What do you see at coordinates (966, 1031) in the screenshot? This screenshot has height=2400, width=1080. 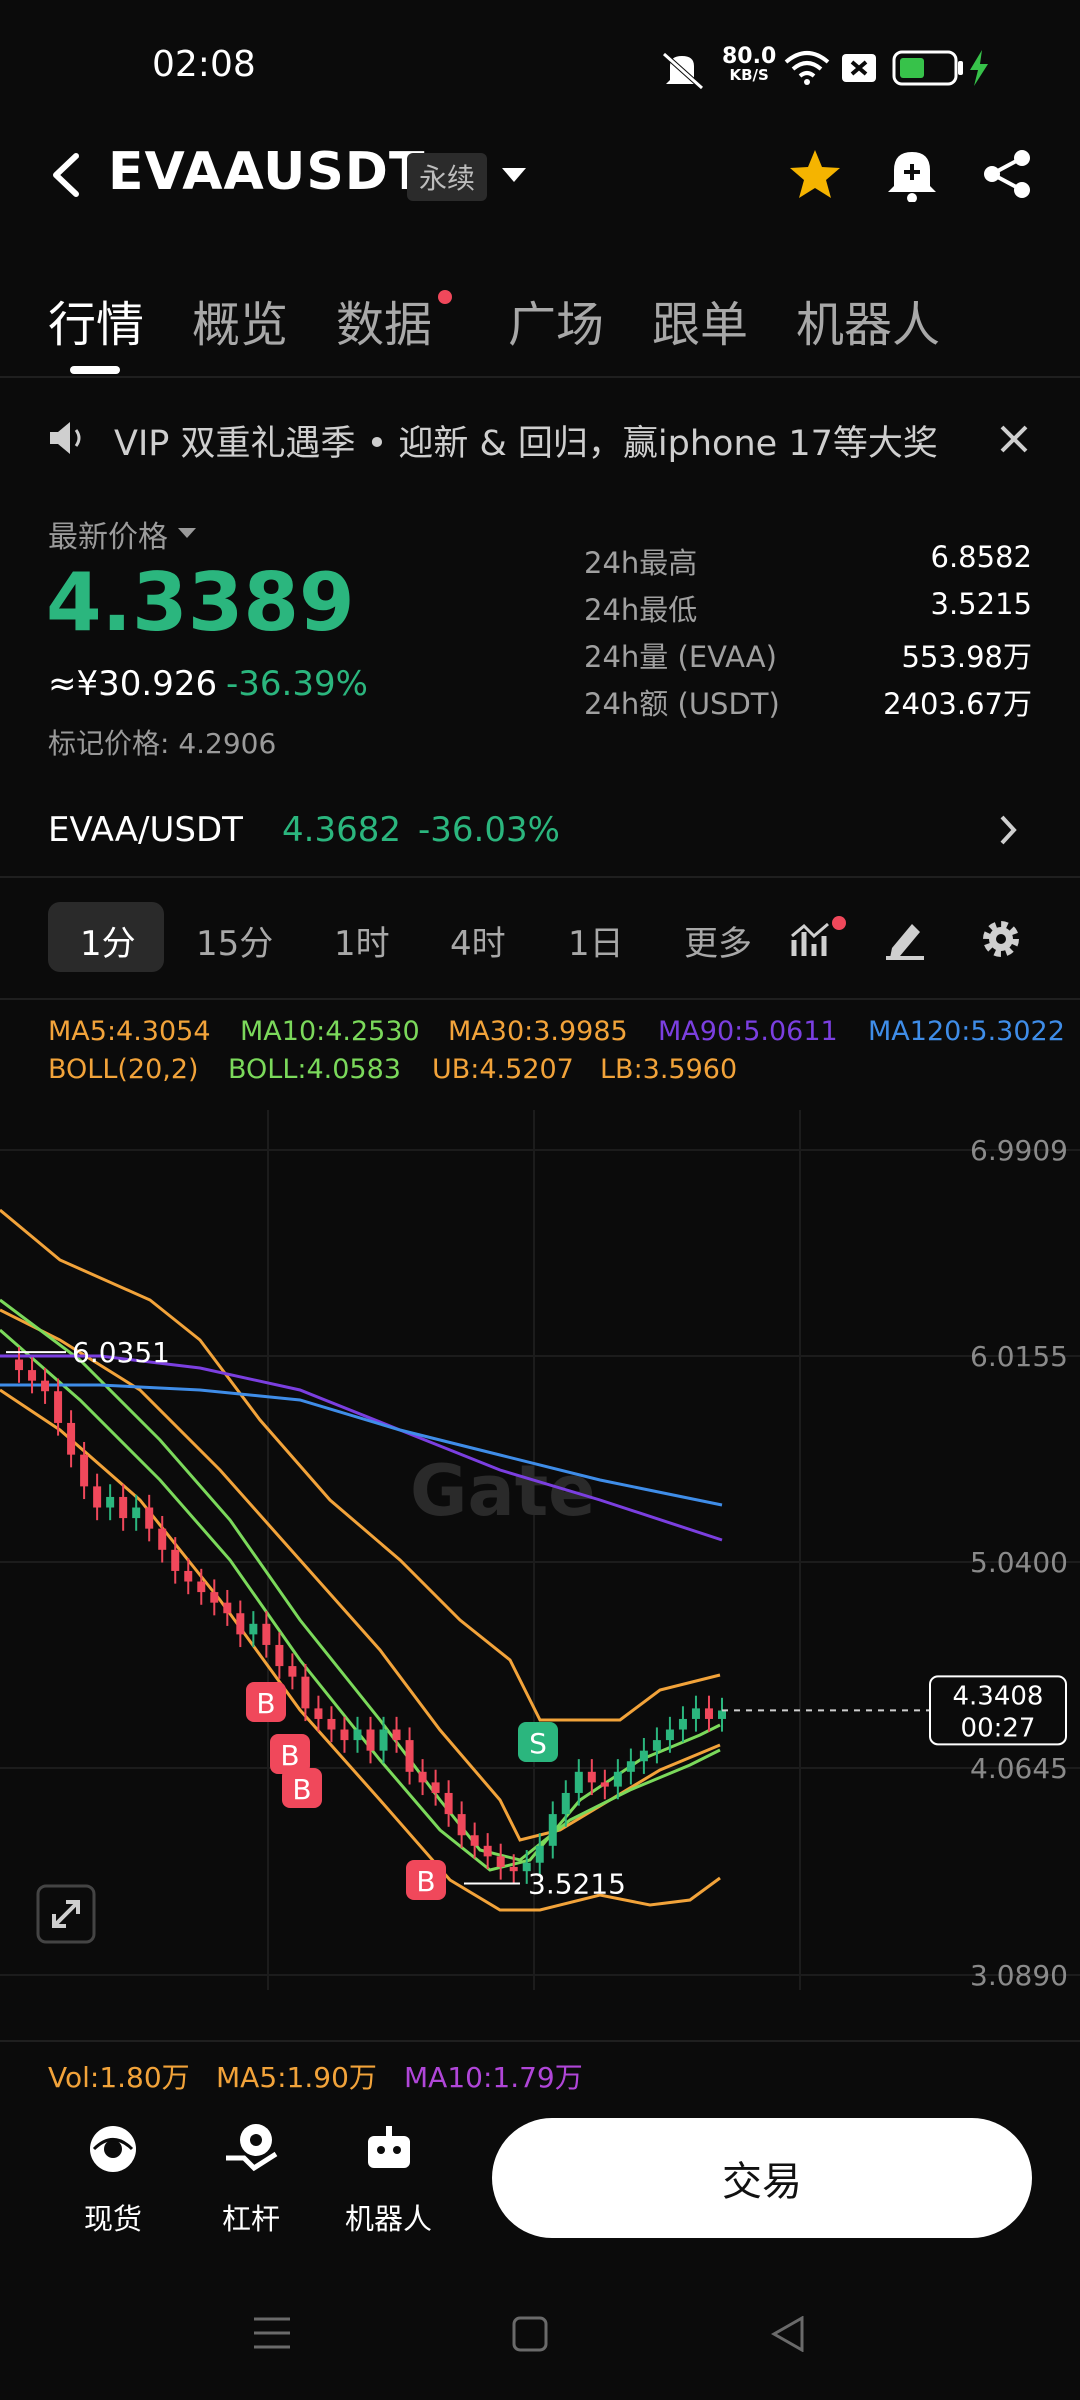 I see `ma120-value: MA120:5.3022` at bounding box center [966, 1031].